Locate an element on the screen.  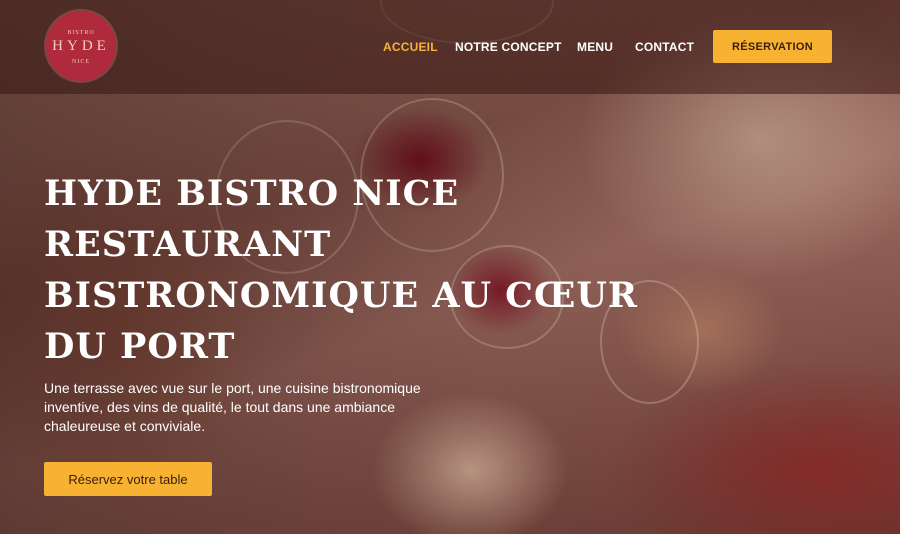
book-table-button: Réservez votre table is located at coordinates (128, 479).